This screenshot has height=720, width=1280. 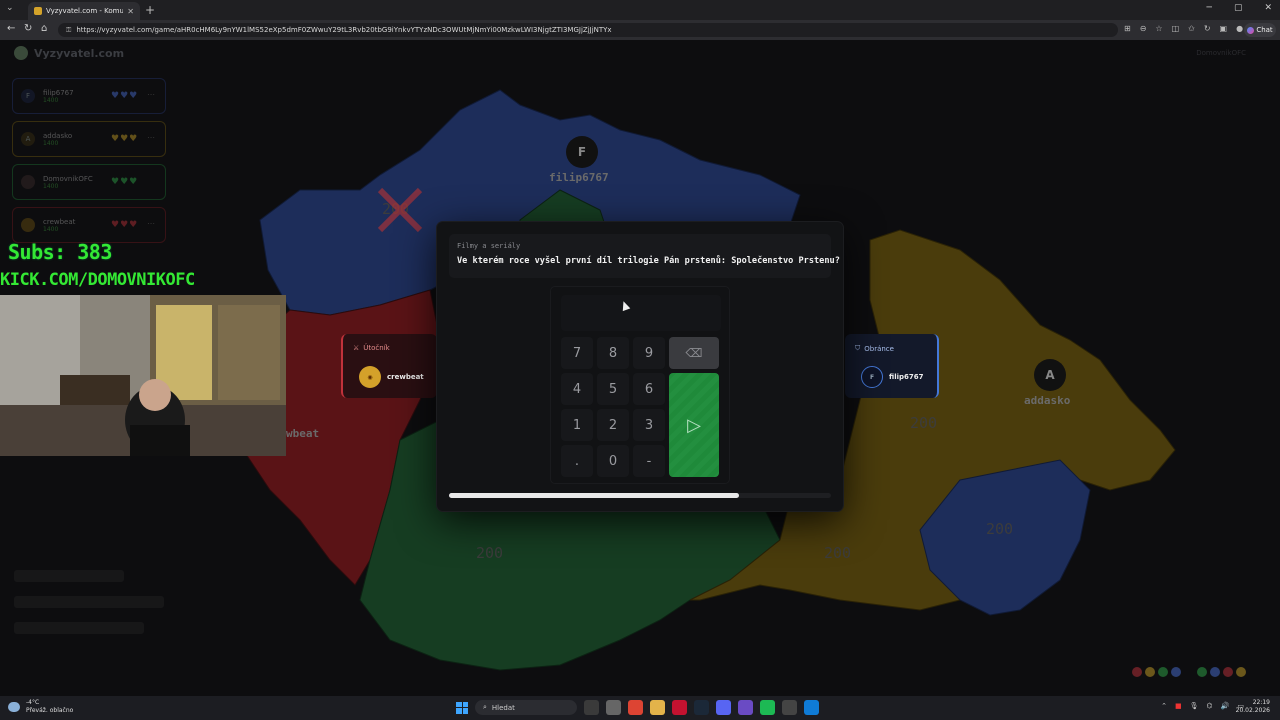 What do you see at coordinates (1143, 28) in the screenshot?
I see `reader-icon: ⊖` at bounding box center [1143, 28].